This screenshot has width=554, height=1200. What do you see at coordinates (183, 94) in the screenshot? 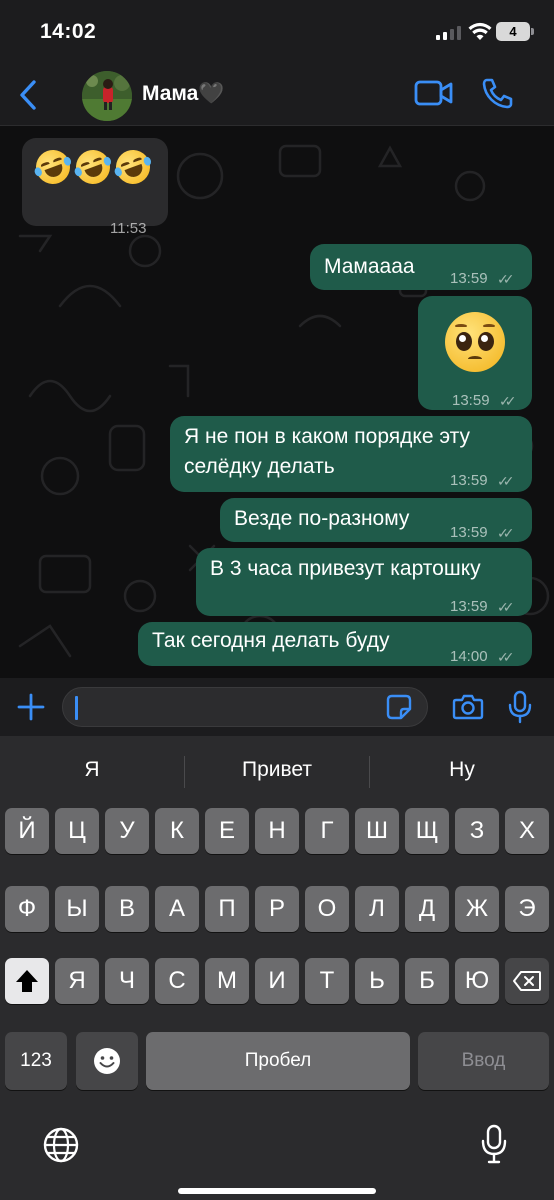
I see `contact-name: Мама🖤` at bounding box center [183, 94].